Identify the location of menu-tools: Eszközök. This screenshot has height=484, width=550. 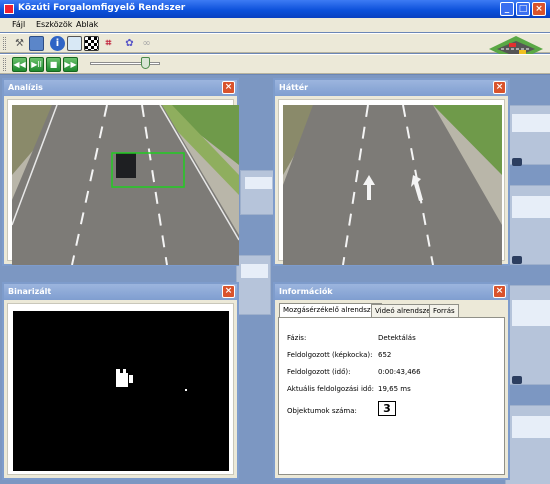
(54, 24).